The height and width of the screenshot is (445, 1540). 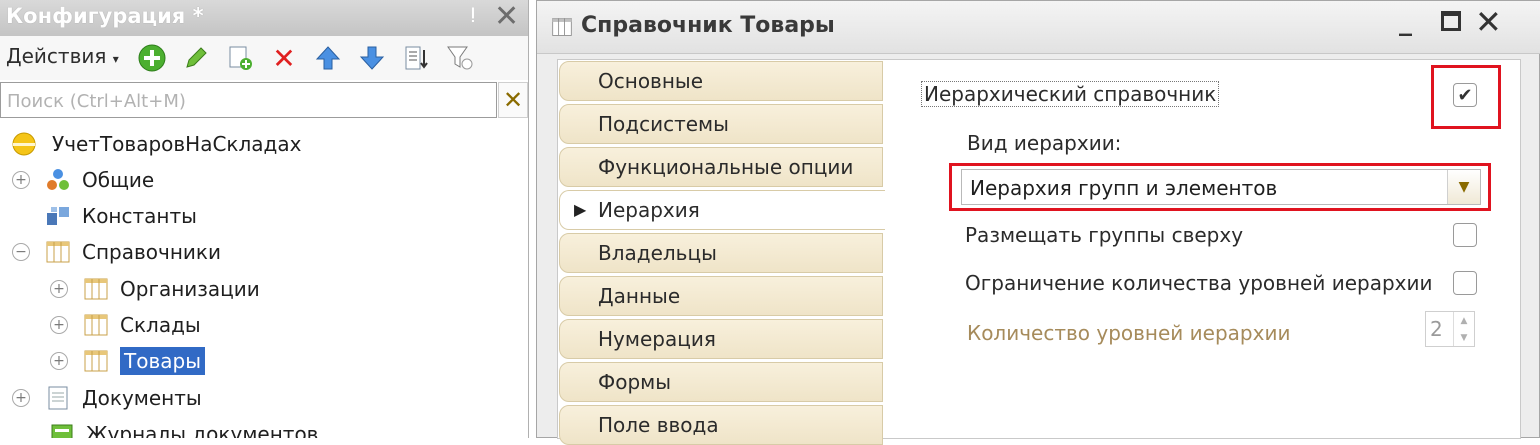 What do you see at coordinates (708, 25) in the screenshot?
I see `window-title: Справочник Товары` at bounding box center [708, 25].